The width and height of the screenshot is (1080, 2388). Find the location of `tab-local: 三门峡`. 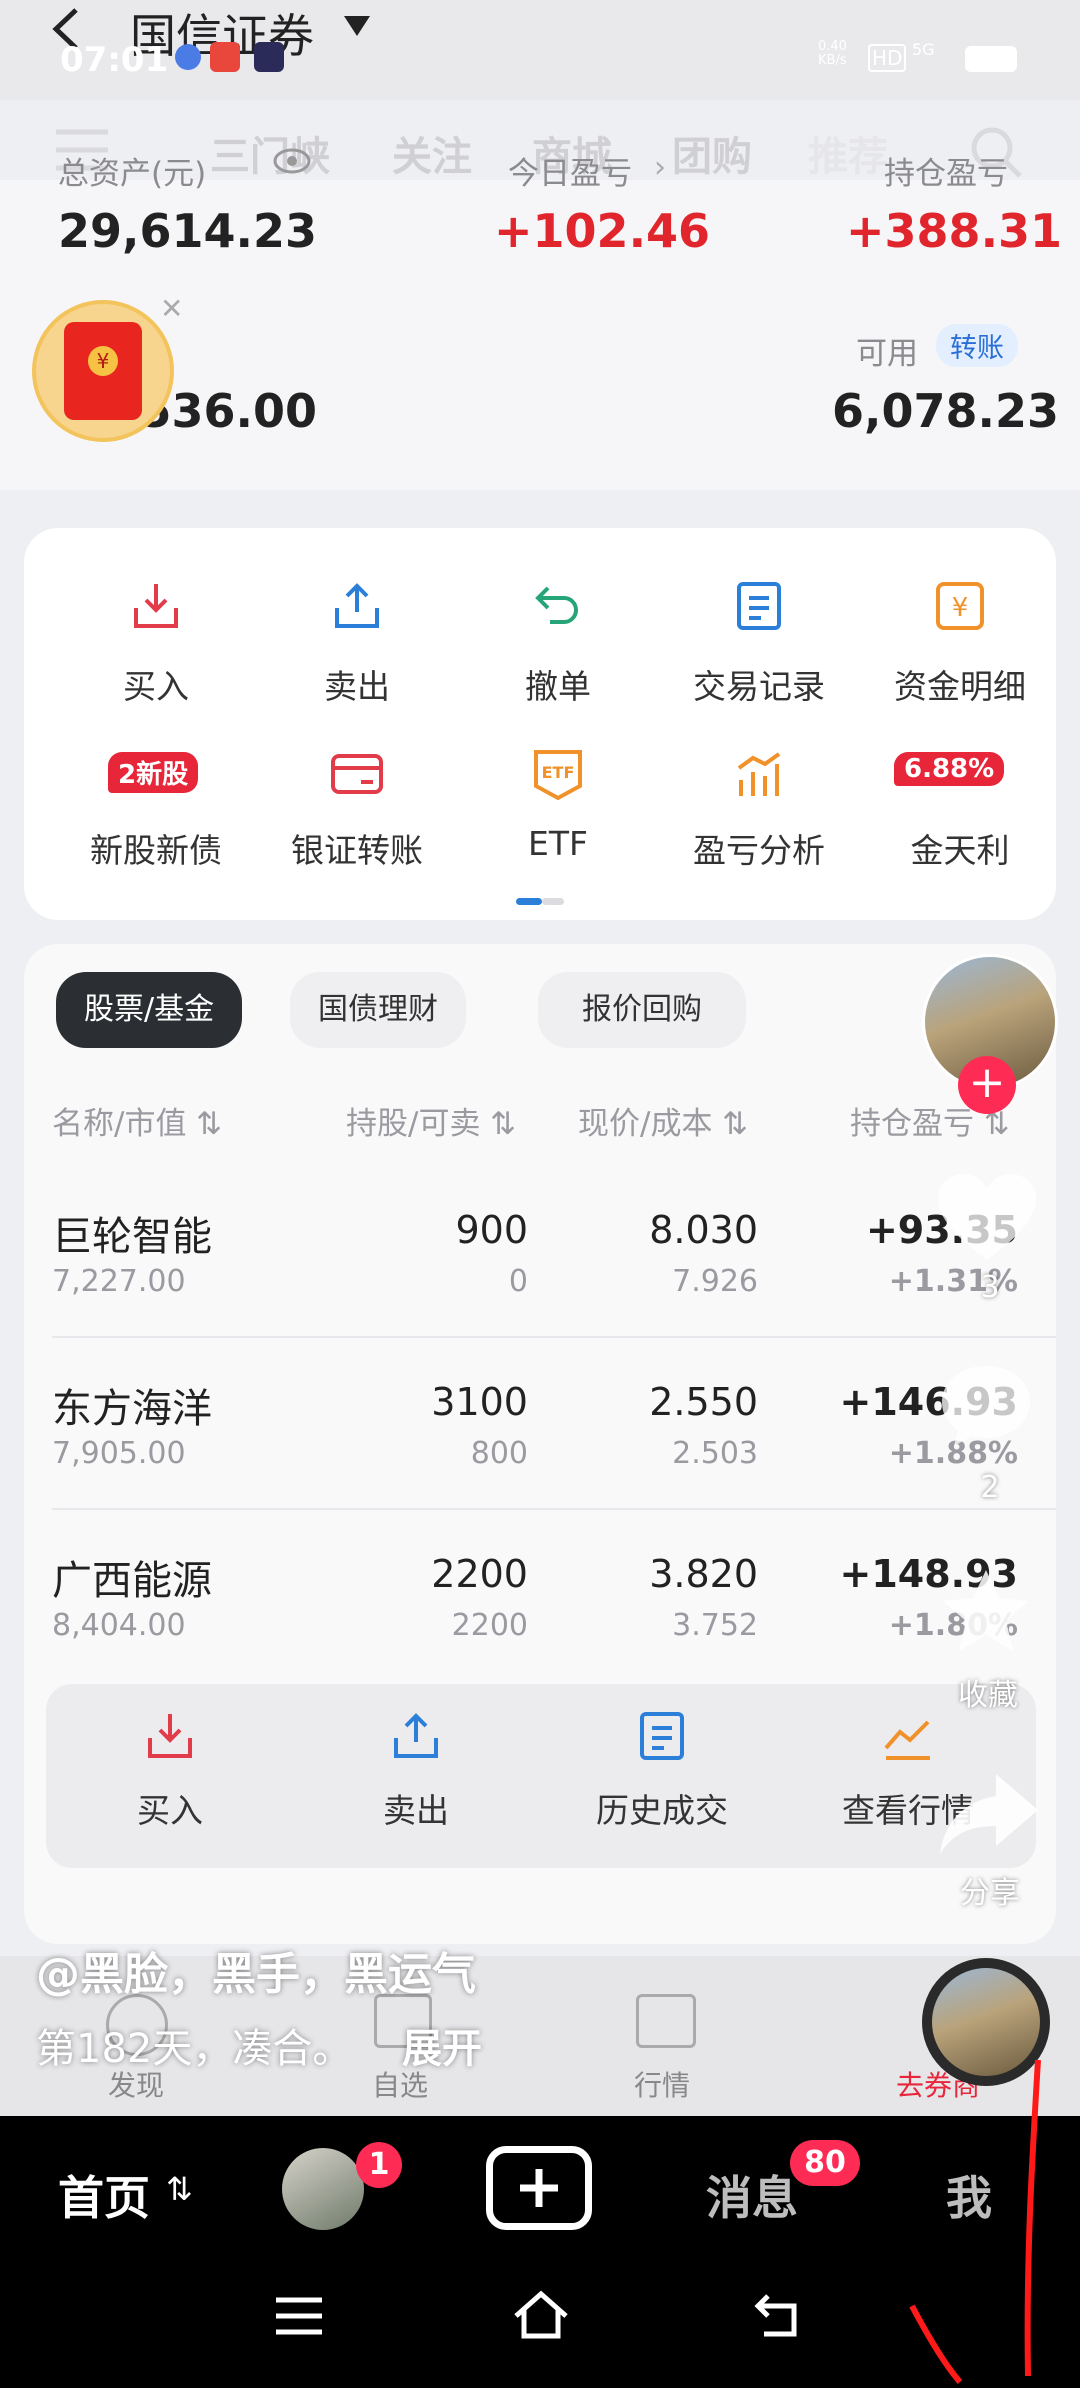

tab-local: 三门峡 is located at coordinates (270, 153).